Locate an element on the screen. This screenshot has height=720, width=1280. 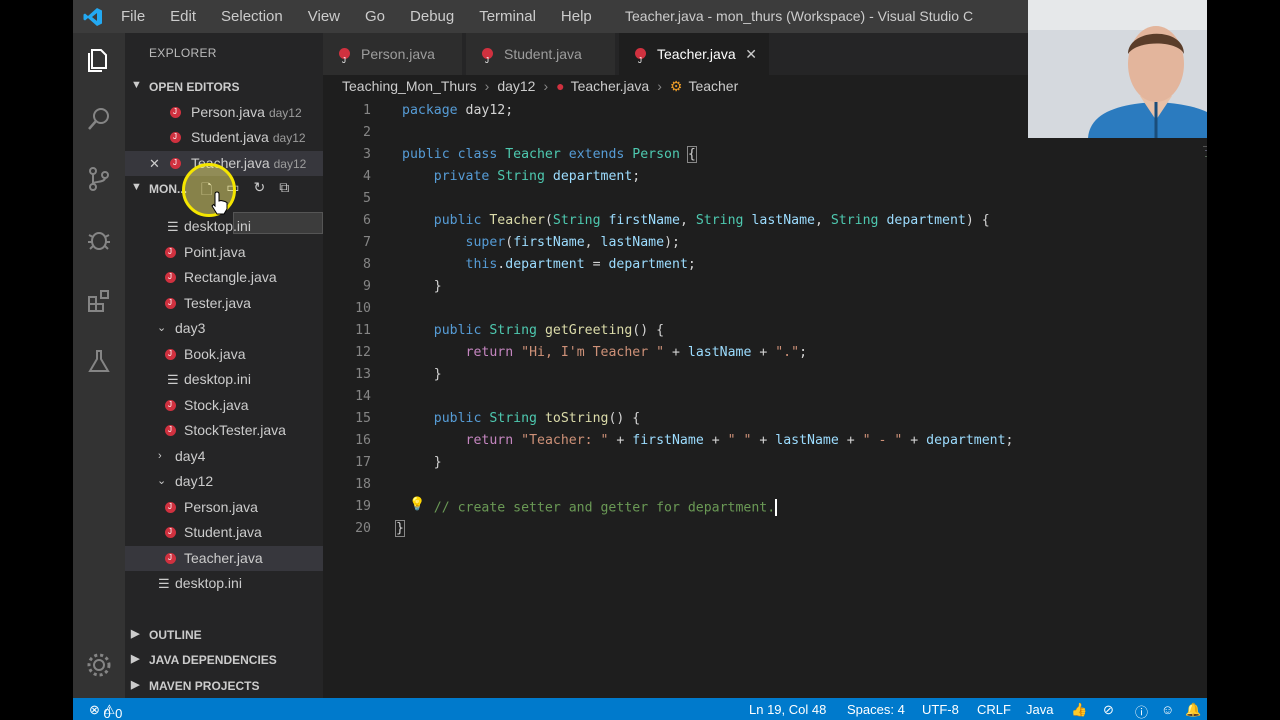
file-item: Tester.java is located at coordinates (224, 303).